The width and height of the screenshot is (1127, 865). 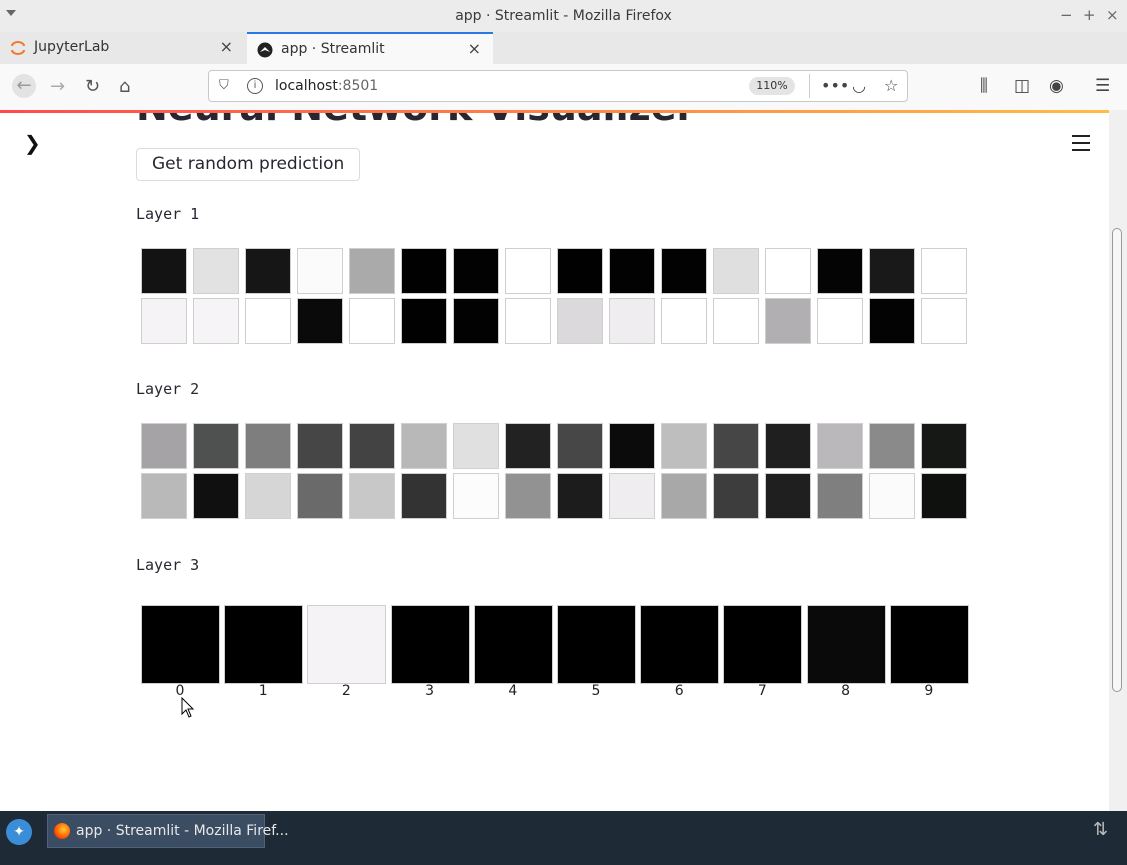 I want to click on sidebar-toggle-icon: ◫, so click(x=1022, y=86).